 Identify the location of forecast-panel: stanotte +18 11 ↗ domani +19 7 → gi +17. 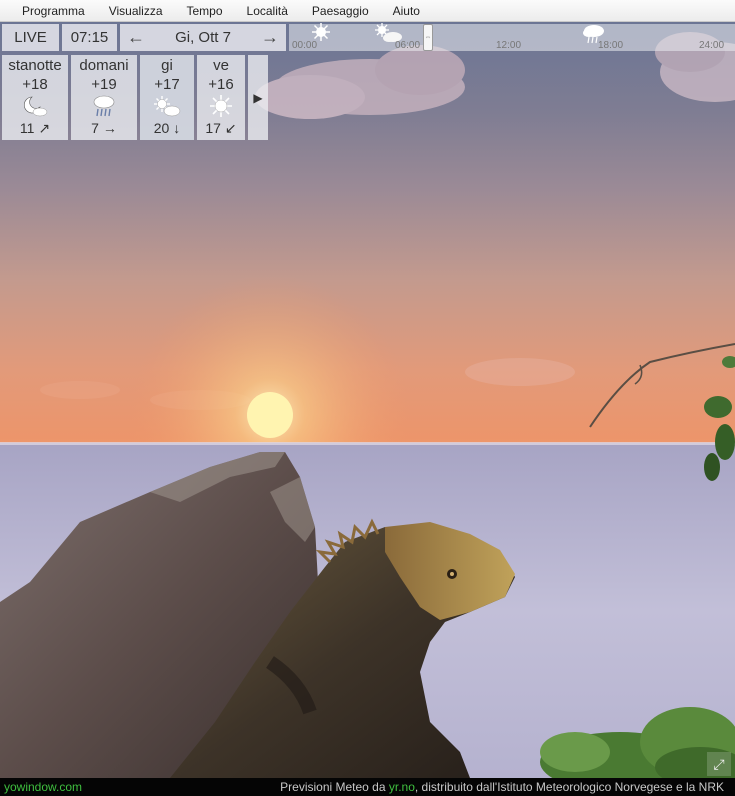
(135, 97).